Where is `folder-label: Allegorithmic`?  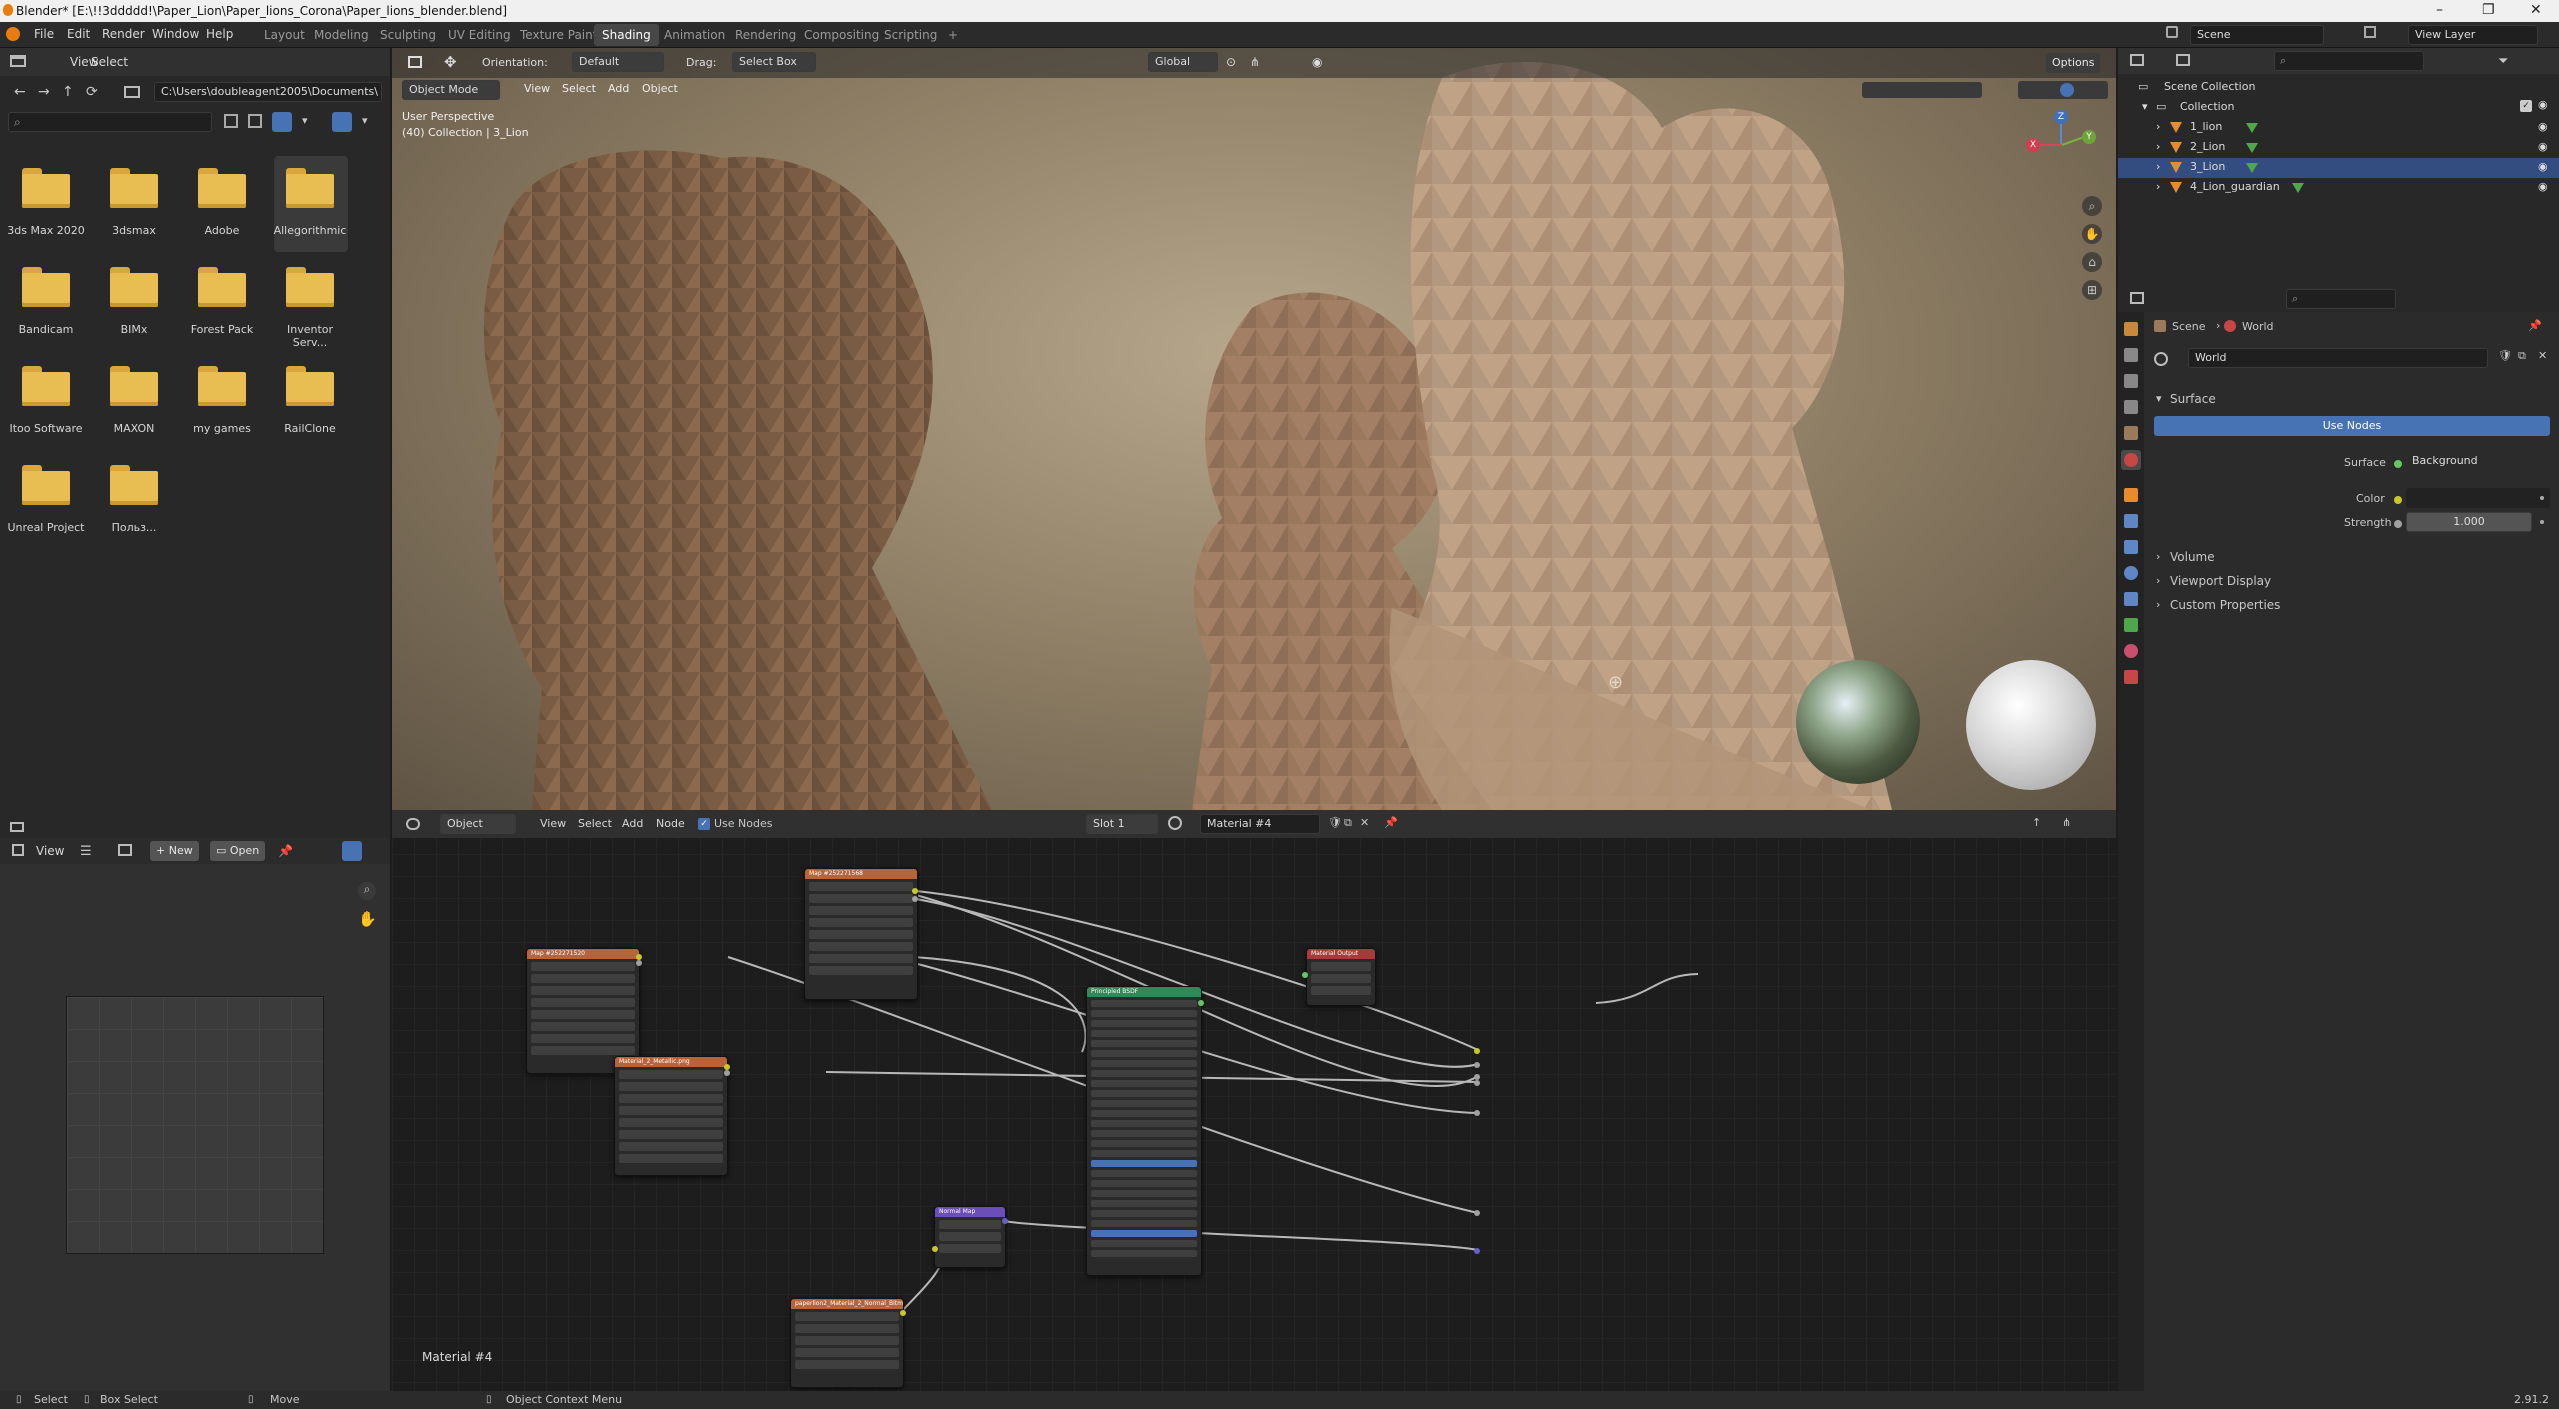 folder-label: Allegorithmic is located at coordinates (310, 230).